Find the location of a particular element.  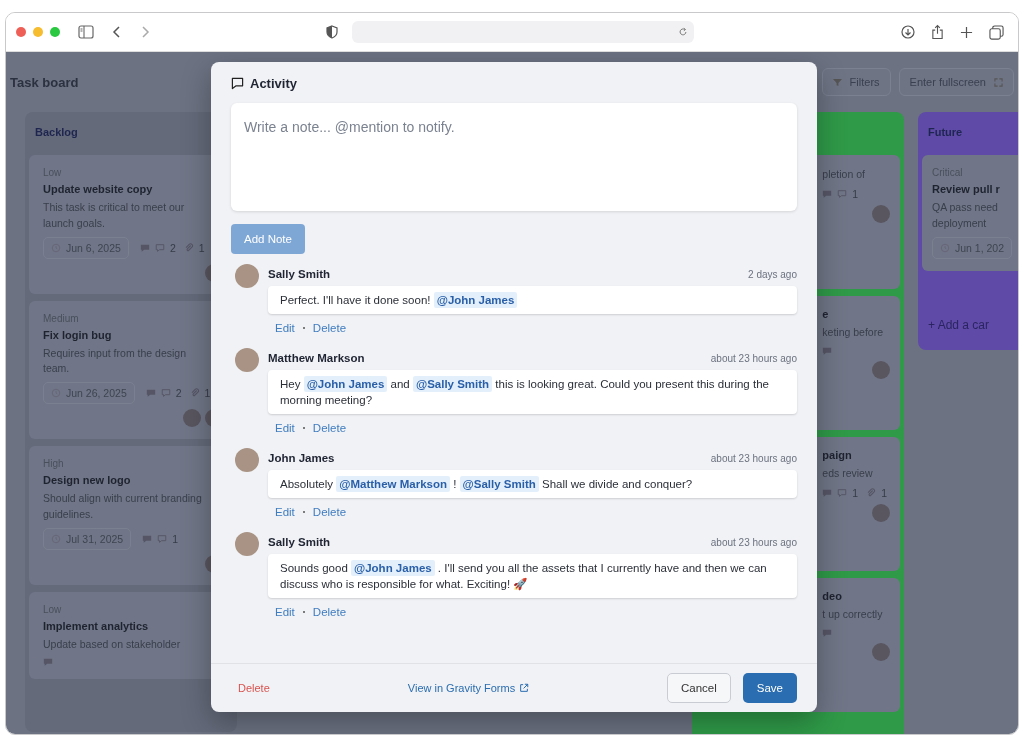

maximize-window-button is located at coordinates (55, 32).